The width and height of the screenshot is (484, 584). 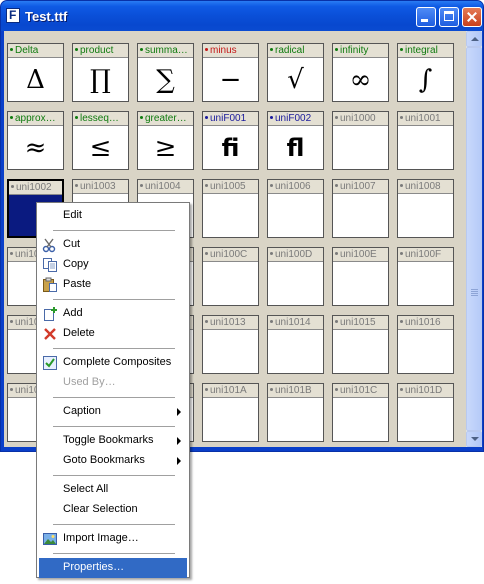 I want to click on glyph-name-label: minus, so click(x=230, y=51).